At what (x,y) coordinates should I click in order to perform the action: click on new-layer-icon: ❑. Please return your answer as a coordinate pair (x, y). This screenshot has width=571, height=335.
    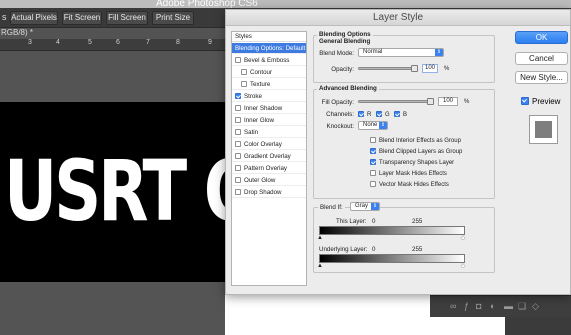
    Looking at the image, I should click on (522, 306).